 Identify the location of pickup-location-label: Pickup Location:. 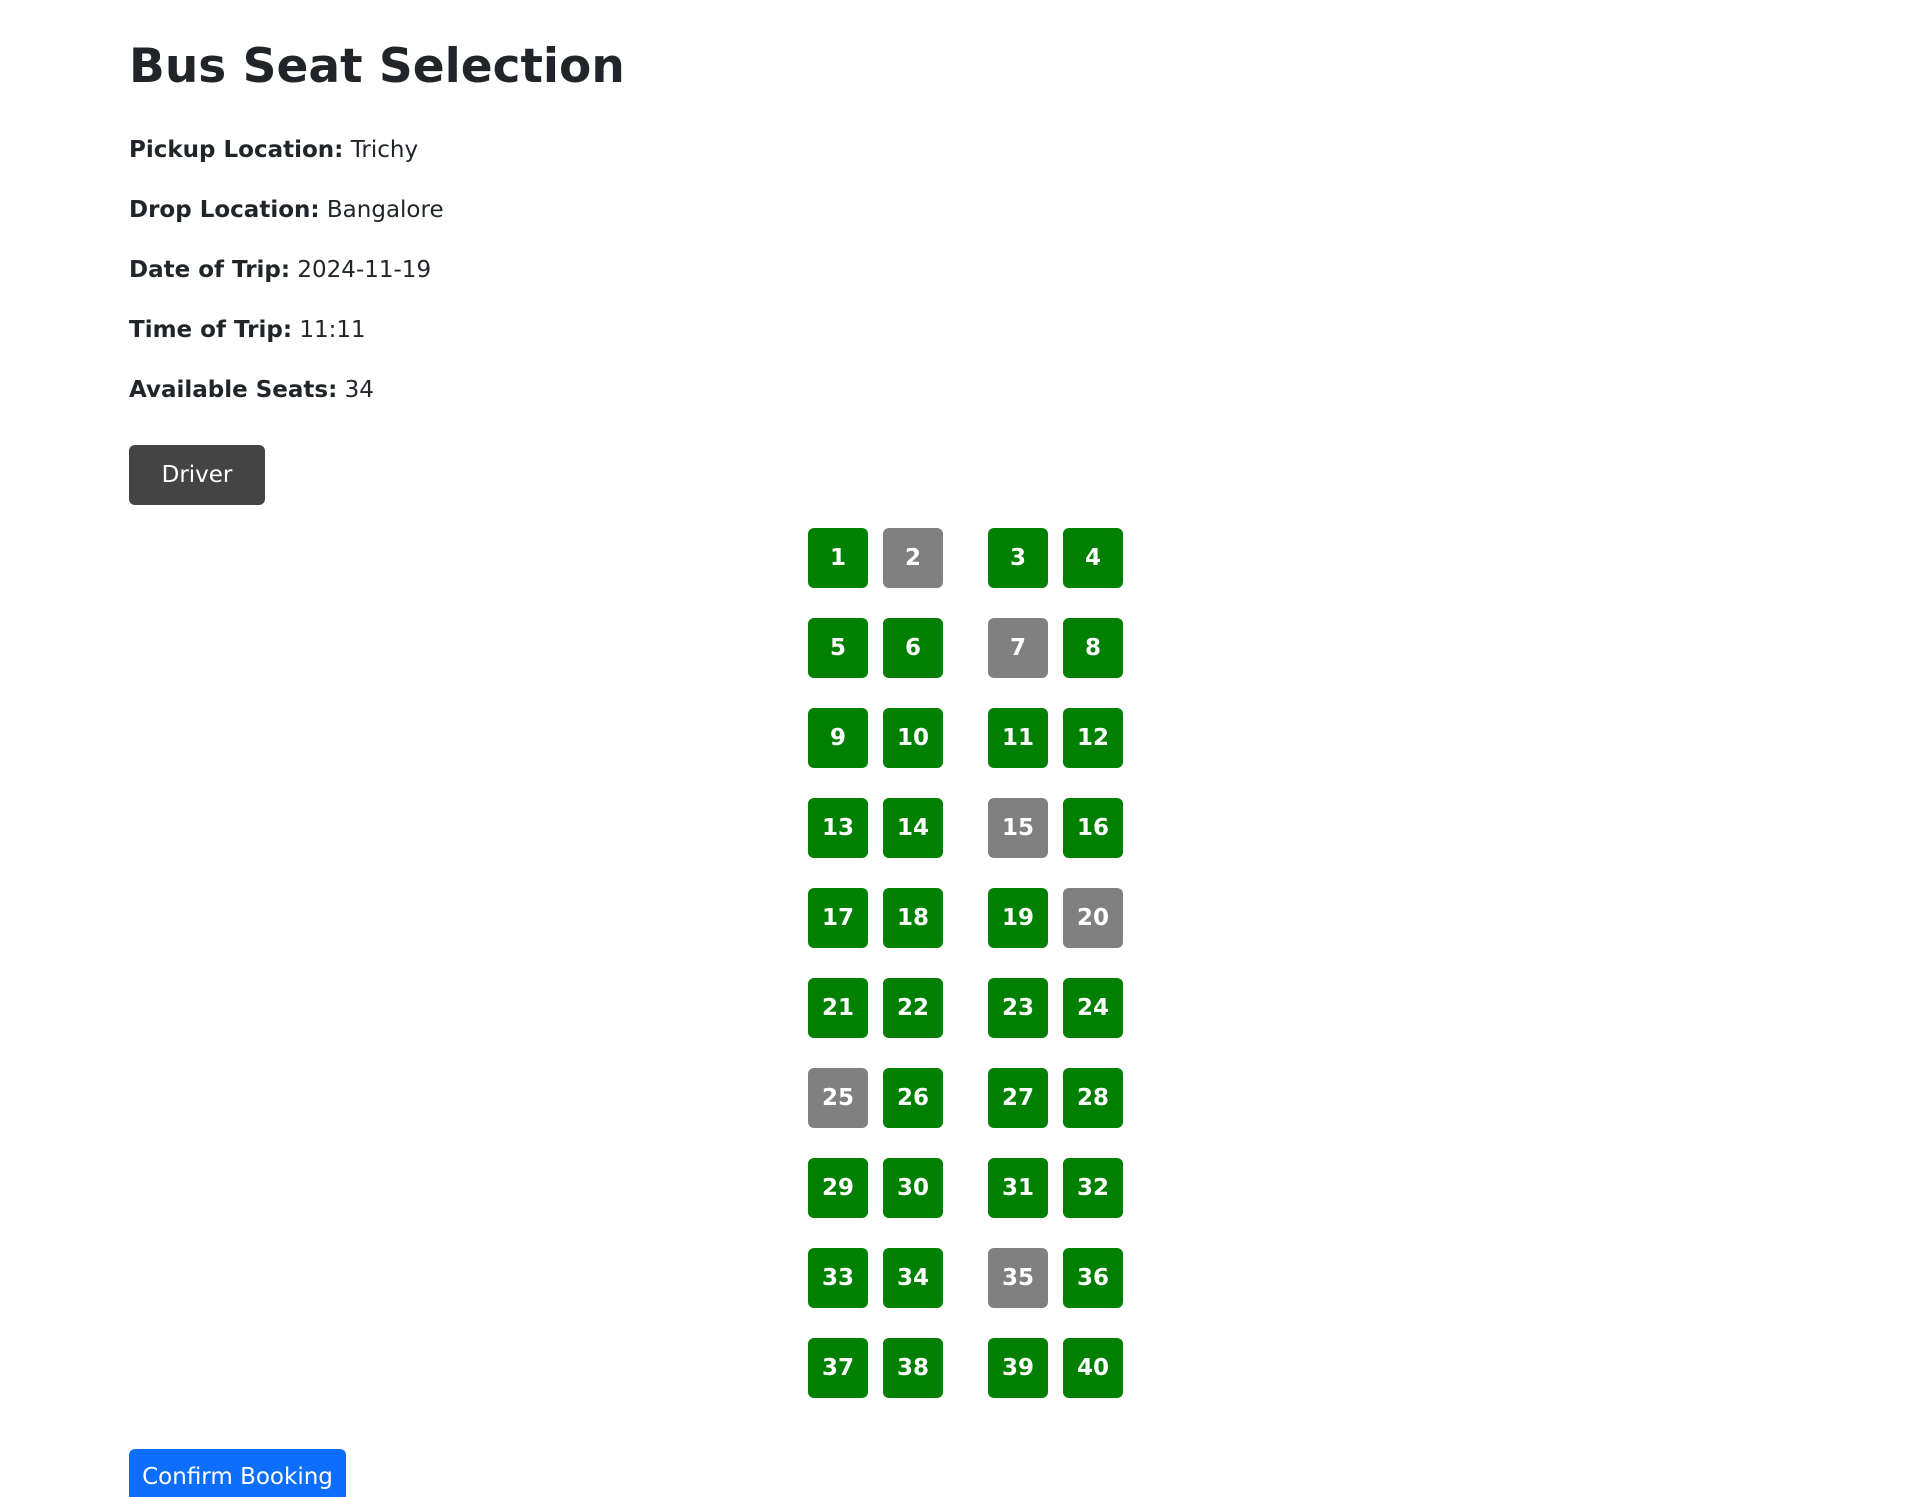
(236, 150).